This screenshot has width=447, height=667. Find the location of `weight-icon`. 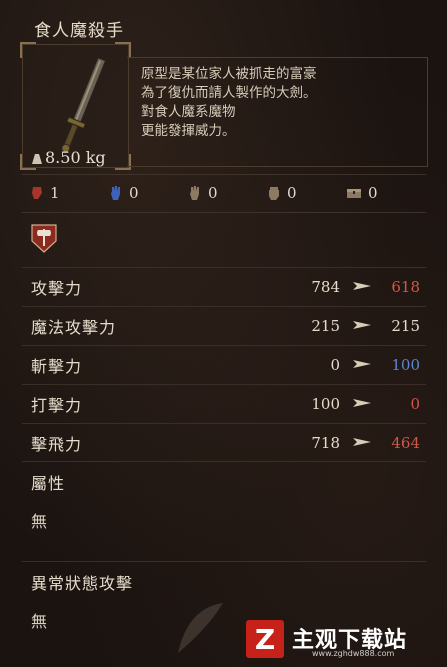

weight-icon is located at coordinates (37, 159).